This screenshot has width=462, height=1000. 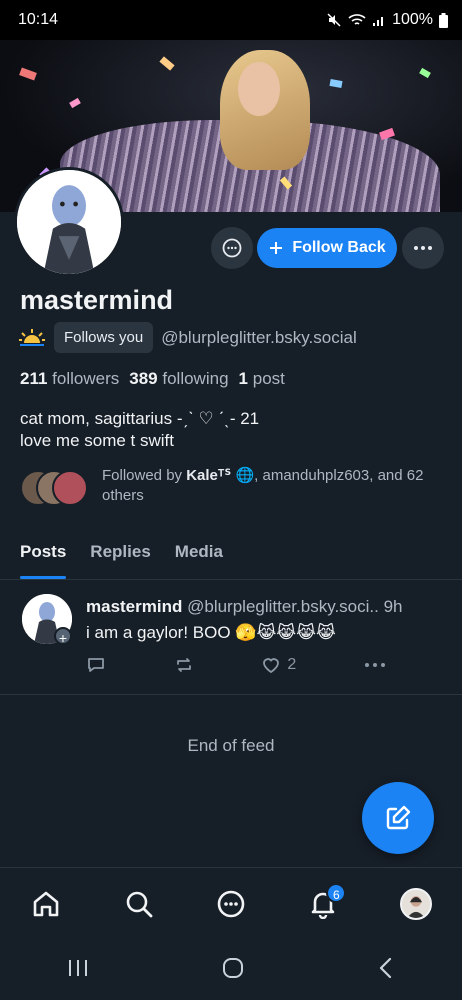 What do you see at coordinates (276, 248) in the screenshot?
I see `plus-icon` at bounding box center [276, 248].